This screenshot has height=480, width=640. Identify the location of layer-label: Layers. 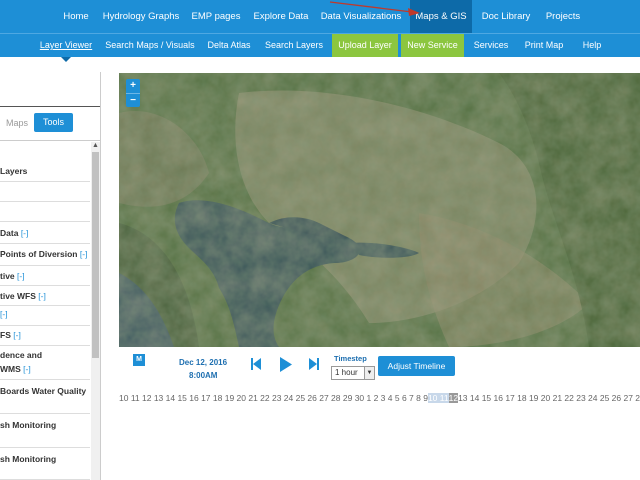
(14, 171).